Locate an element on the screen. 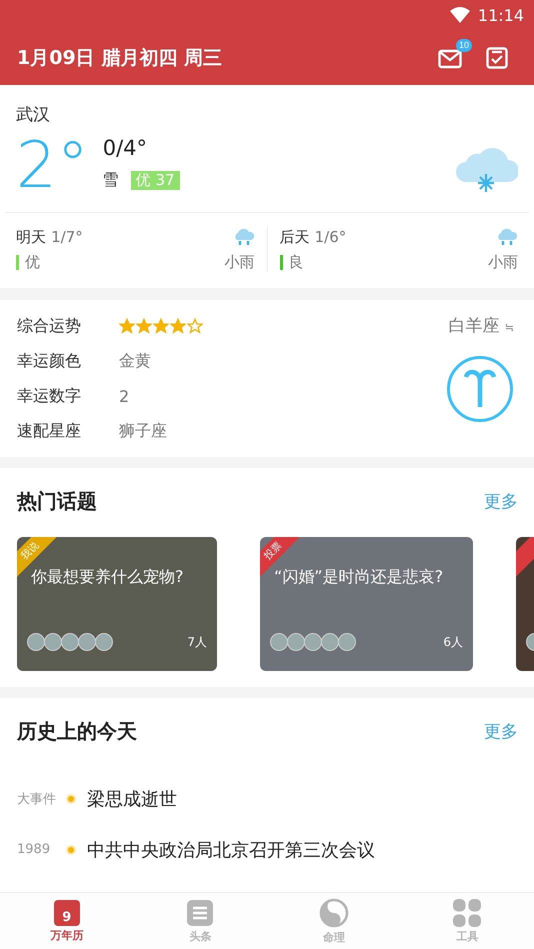 This screenshot has height=949, width=534. weather-condition: 雪 is located at coordinates (110, 180).